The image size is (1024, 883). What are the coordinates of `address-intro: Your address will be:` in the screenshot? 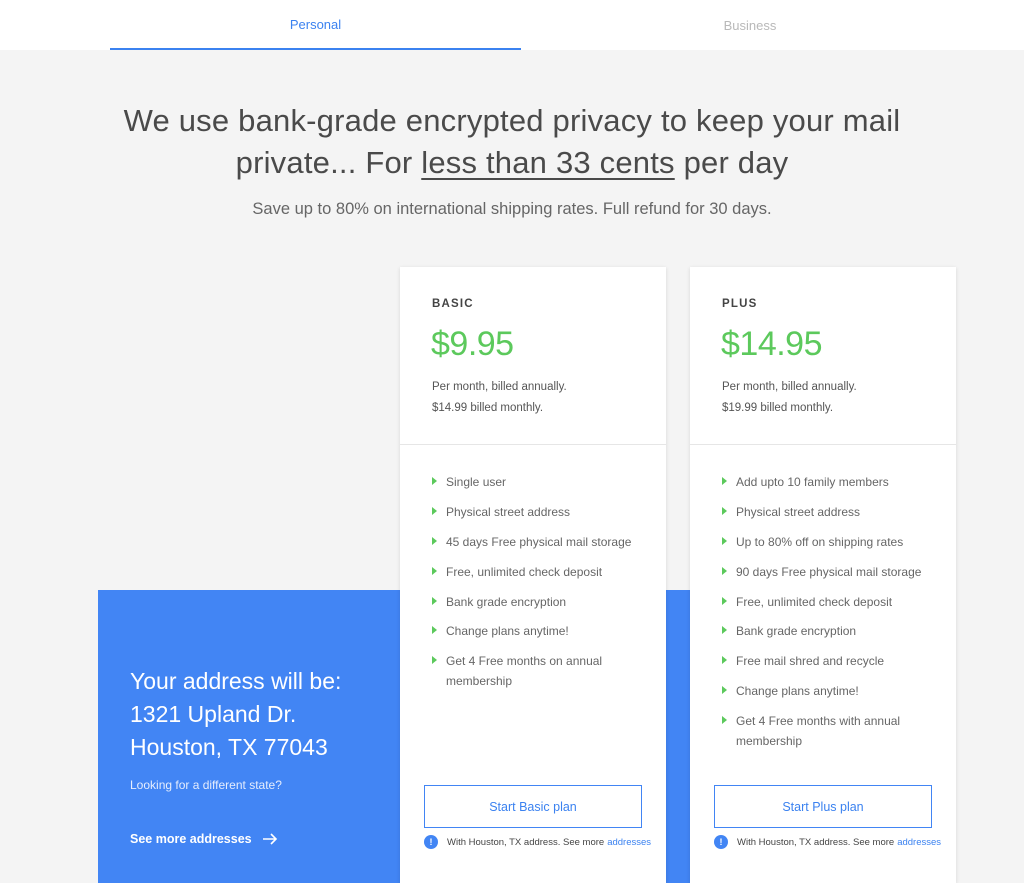 It's located at (236, 681).